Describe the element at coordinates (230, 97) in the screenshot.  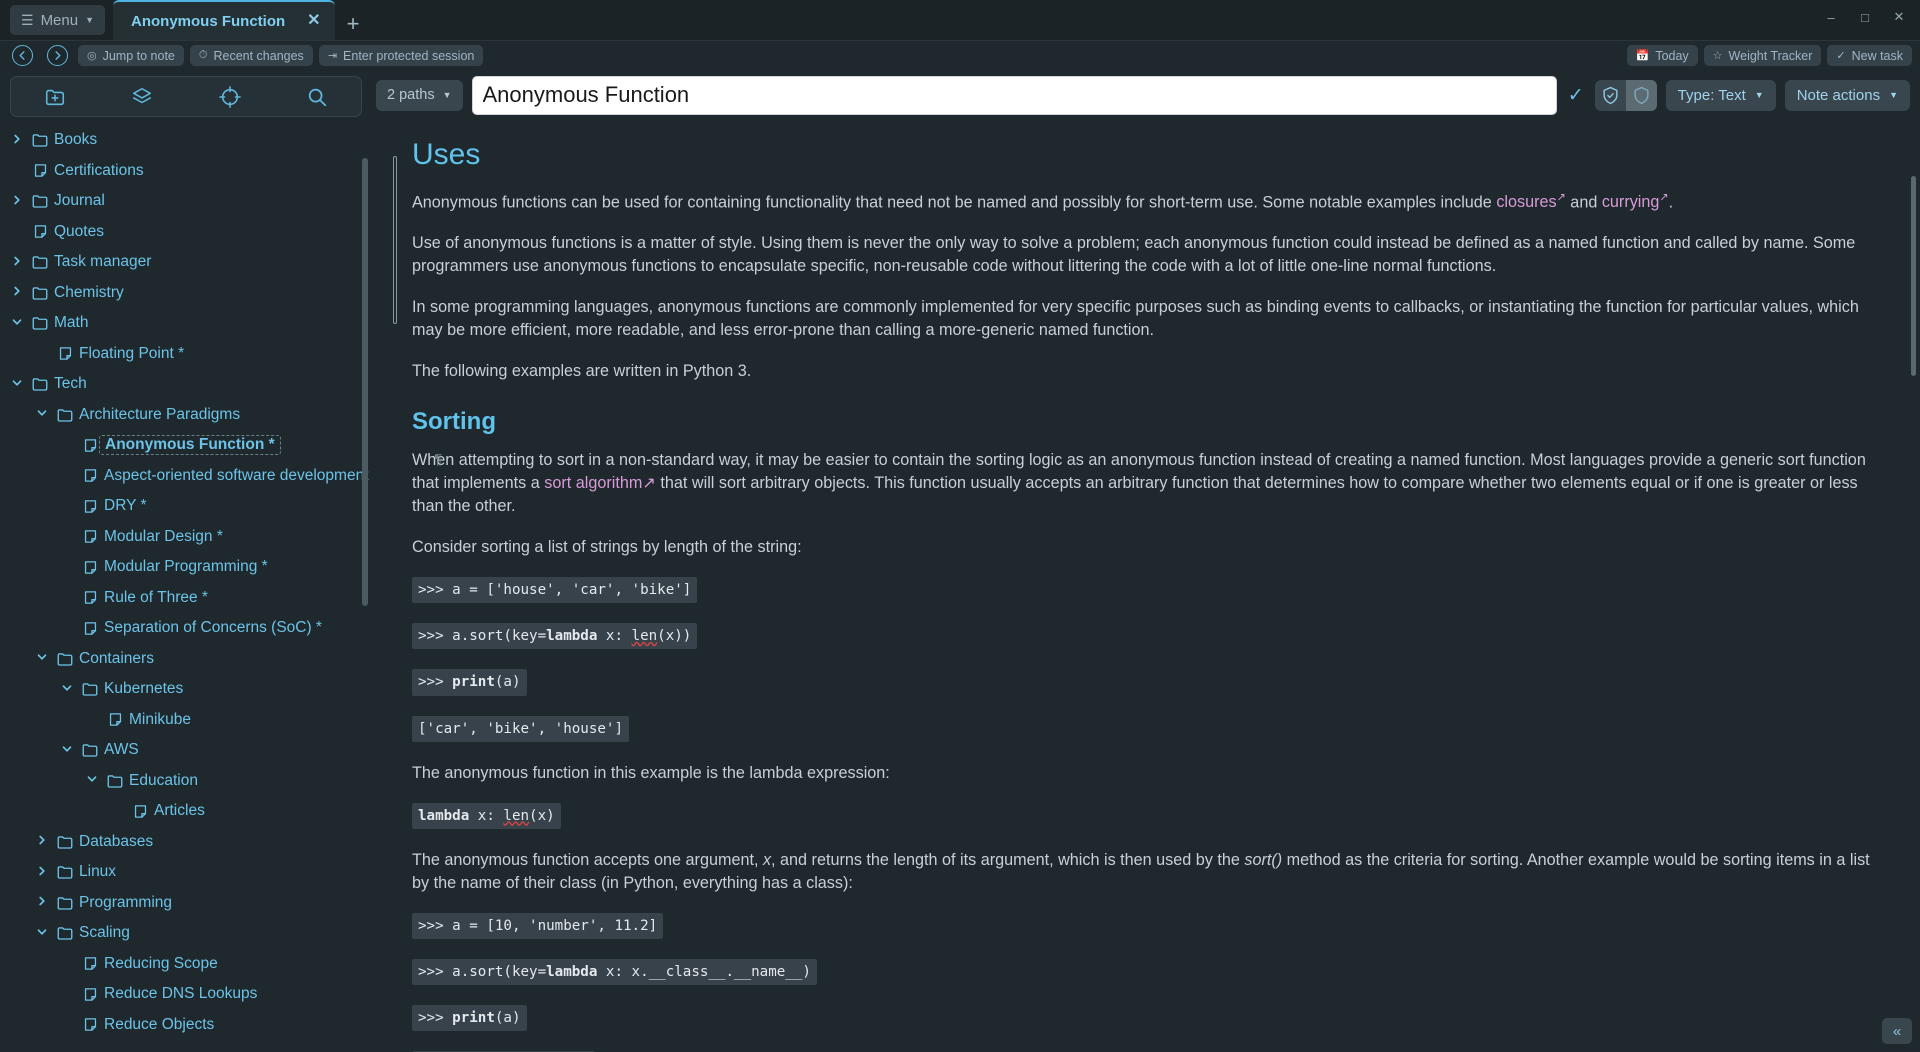
I see `scroll-to-active-icon` at that location.